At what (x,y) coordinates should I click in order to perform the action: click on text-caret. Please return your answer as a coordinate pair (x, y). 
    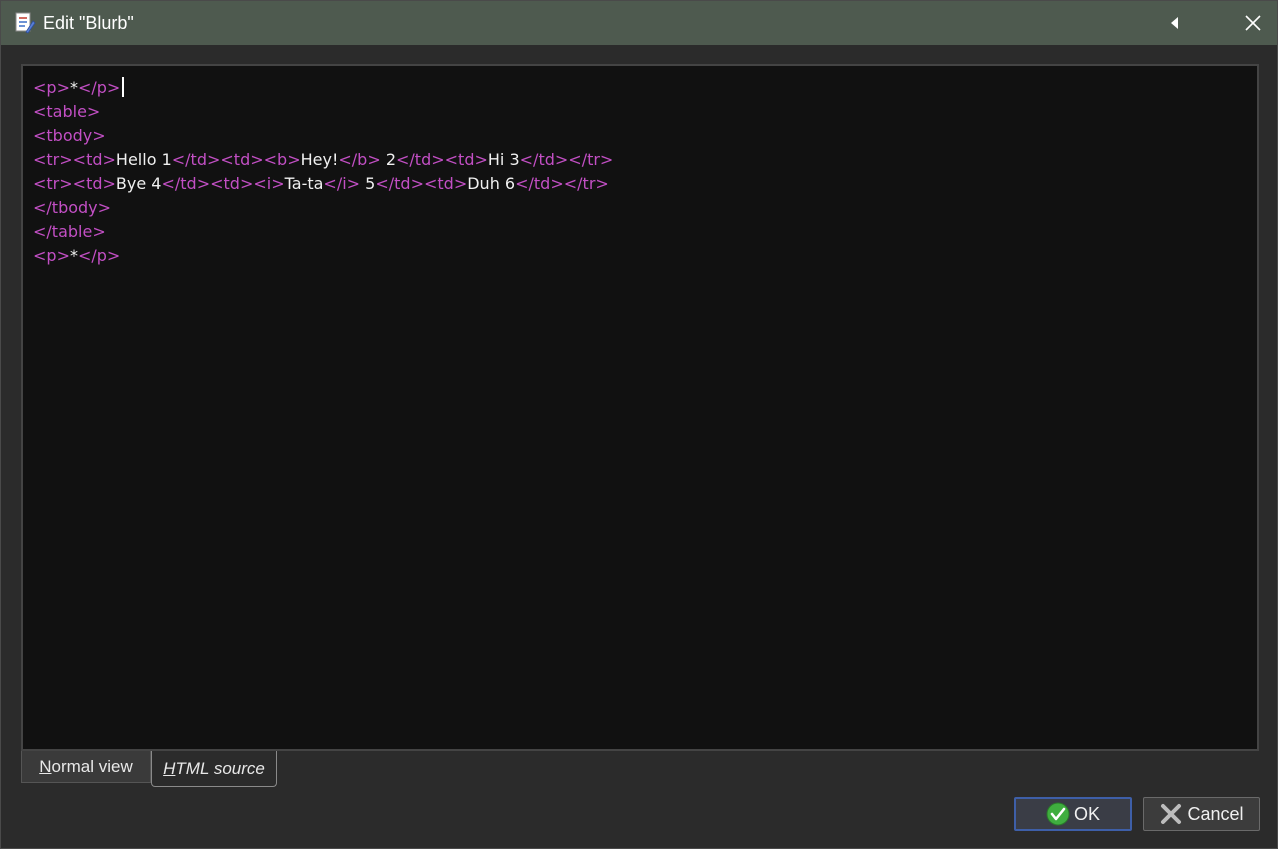
    Looking at the image, I should click on (123, 87).